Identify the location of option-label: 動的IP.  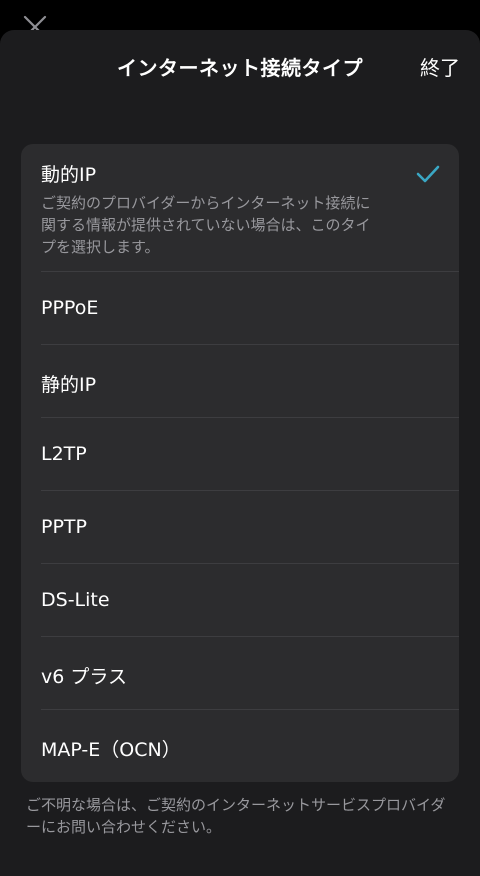
(69, 175).